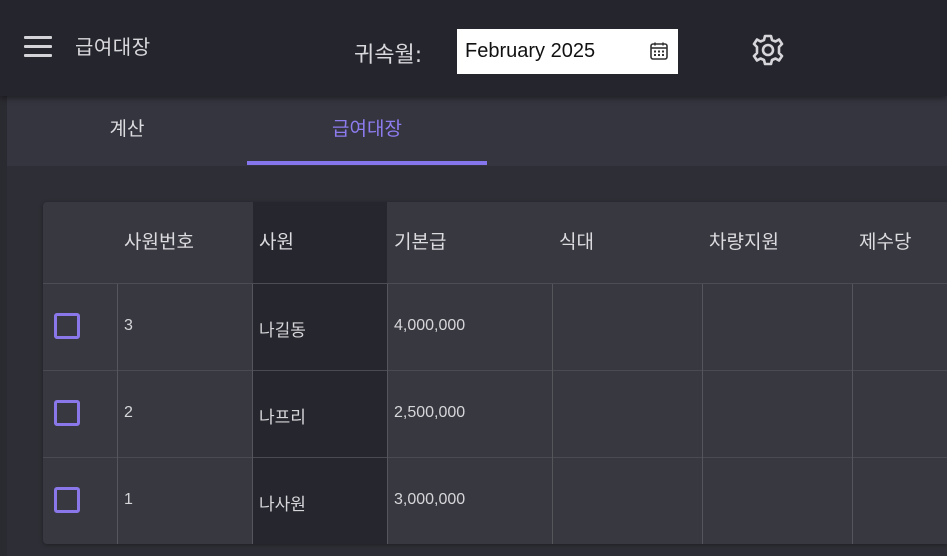 Image resolution: width=947 pixels, height=556 pixels. I want to click on column-header-vehicle: 차량지원, so click(744, 243).